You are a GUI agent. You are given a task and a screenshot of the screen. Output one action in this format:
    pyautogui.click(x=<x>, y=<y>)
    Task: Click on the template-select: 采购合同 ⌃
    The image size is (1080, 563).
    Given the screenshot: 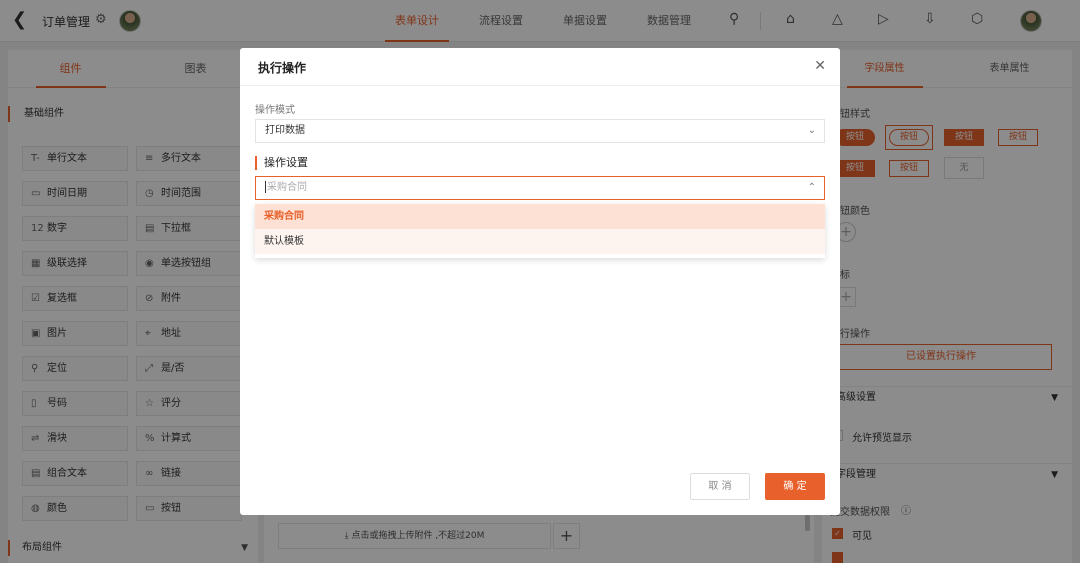 What is the action you would take?
    pyautogui.click(x=540, y=188)
    